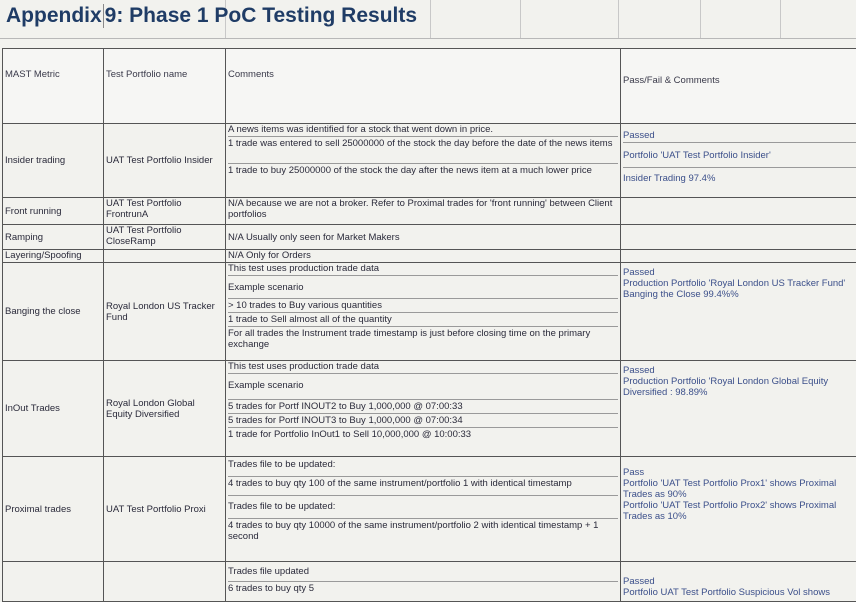 This screenshot has height=602, width=856. What do you see at coordinates (53, 211) in the screenshot?
I see `metric-cell: Front running` at bounding box center [53, 211].